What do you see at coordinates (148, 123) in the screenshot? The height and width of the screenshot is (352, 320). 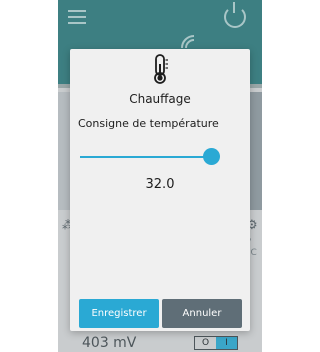 I see `setpoint-label: Consigne de température` at bounding box center [148, 123].